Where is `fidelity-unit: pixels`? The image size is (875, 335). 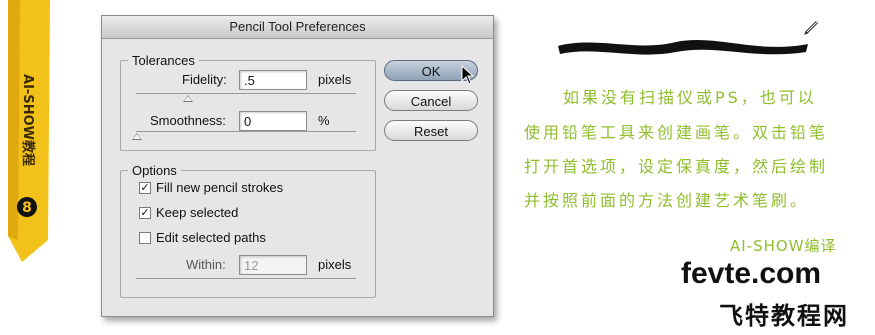
fidelity-unit: pixels is located at coordinates (335, 79).